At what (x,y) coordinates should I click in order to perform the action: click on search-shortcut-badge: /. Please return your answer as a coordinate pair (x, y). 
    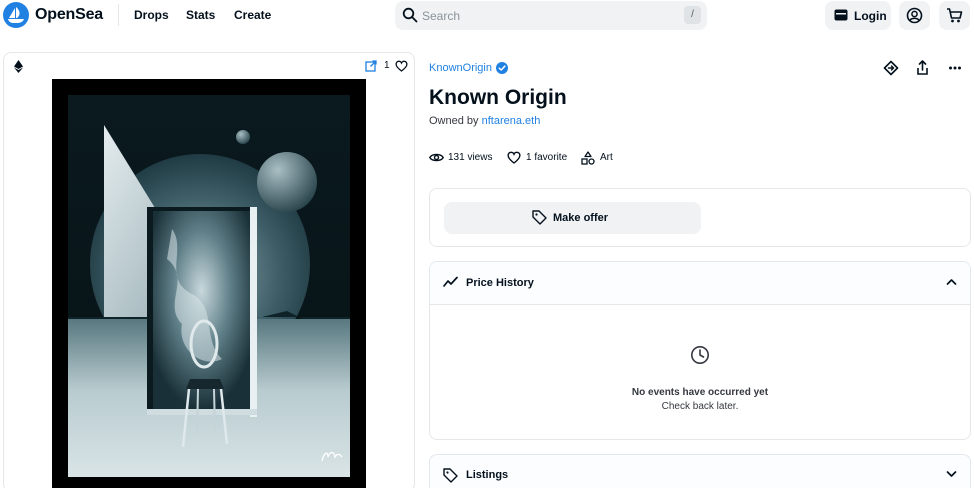
    Looking at the image, I should click on (692, 15).